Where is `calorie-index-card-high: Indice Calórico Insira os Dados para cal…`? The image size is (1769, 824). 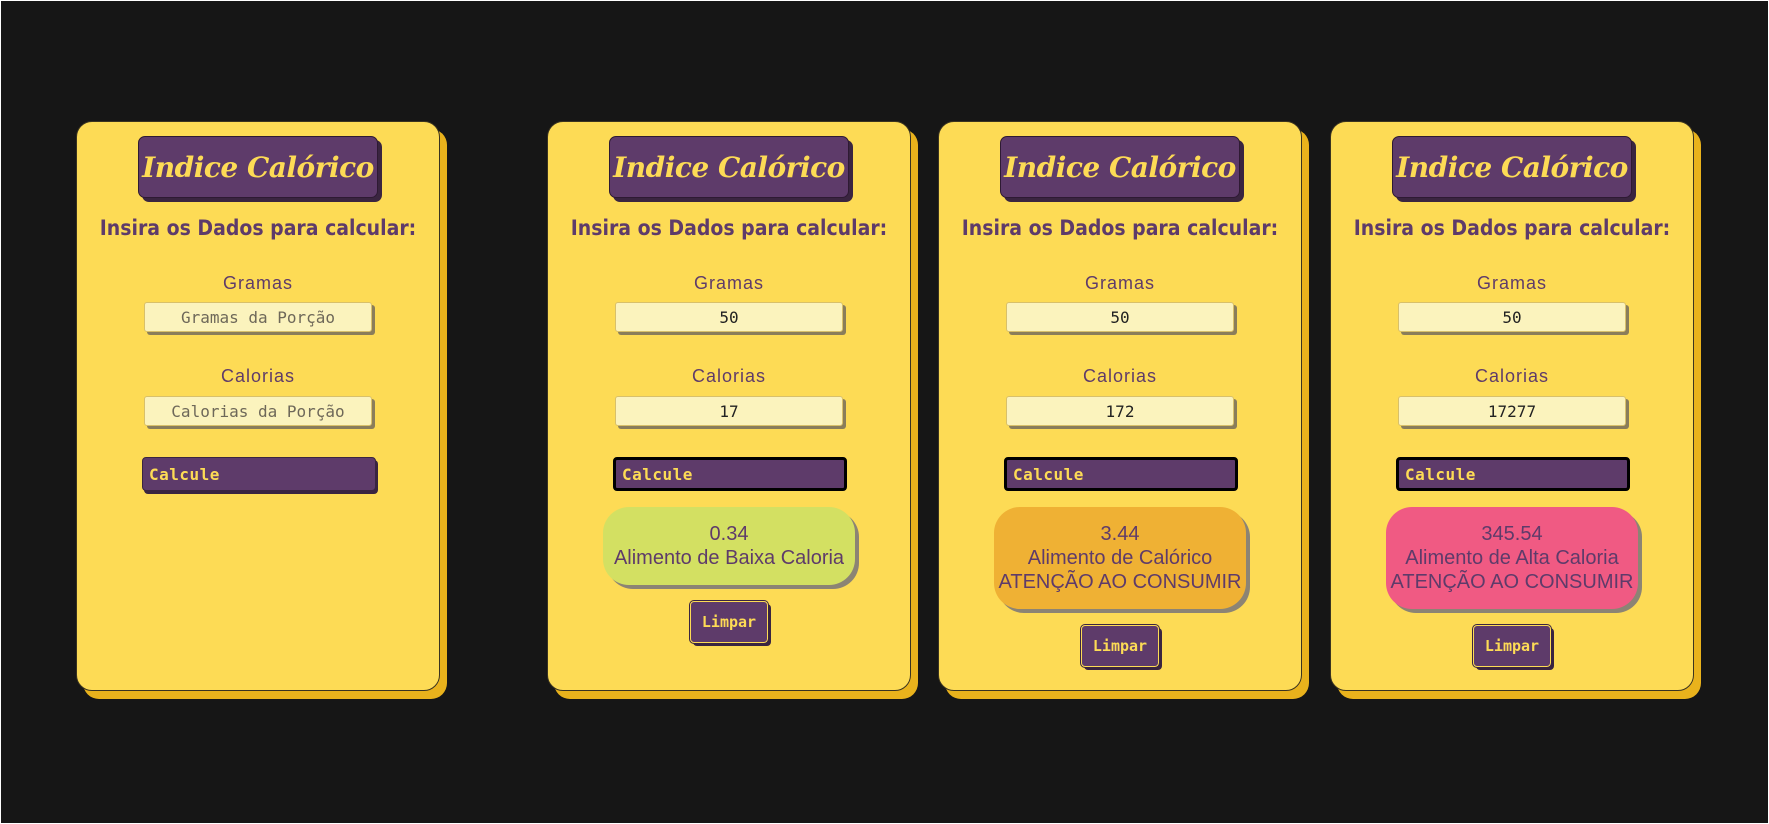 calorie-index-card-high: Indice Calórico Insira os Dados para cal… is located at coordinates (1512, 406).